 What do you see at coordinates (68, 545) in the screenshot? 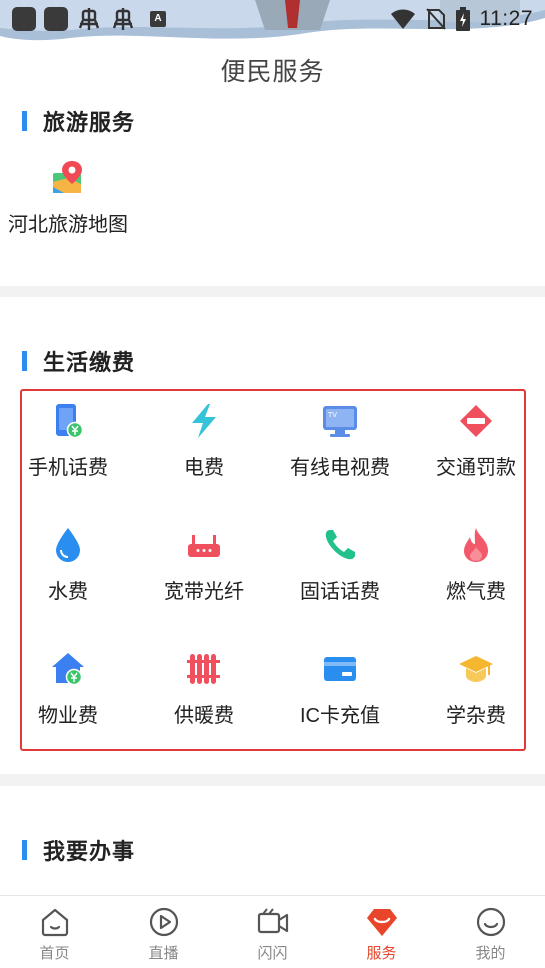
I see `water-drop-icon` at bounding box center [68, 545].